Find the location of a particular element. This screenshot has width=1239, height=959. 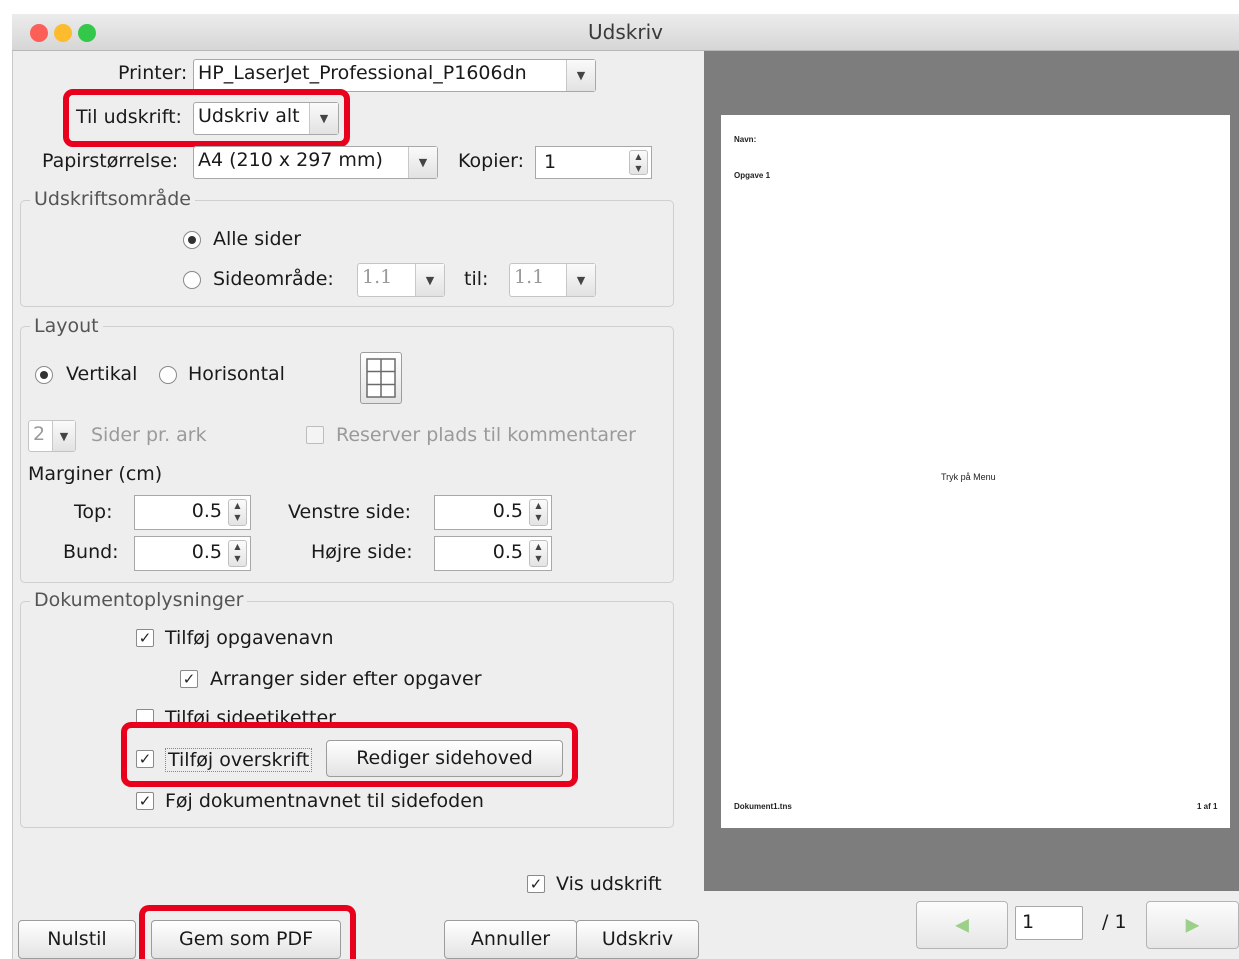

top-margin-stepper: 0.5 ▲ ▼ is located at coordinates (192, 512).